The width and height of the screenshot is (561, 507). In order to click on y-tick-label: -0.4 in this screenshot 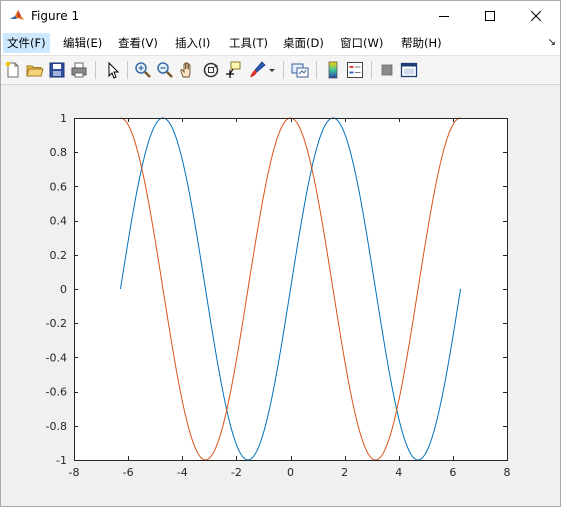, I will do `click(56, 357)`.